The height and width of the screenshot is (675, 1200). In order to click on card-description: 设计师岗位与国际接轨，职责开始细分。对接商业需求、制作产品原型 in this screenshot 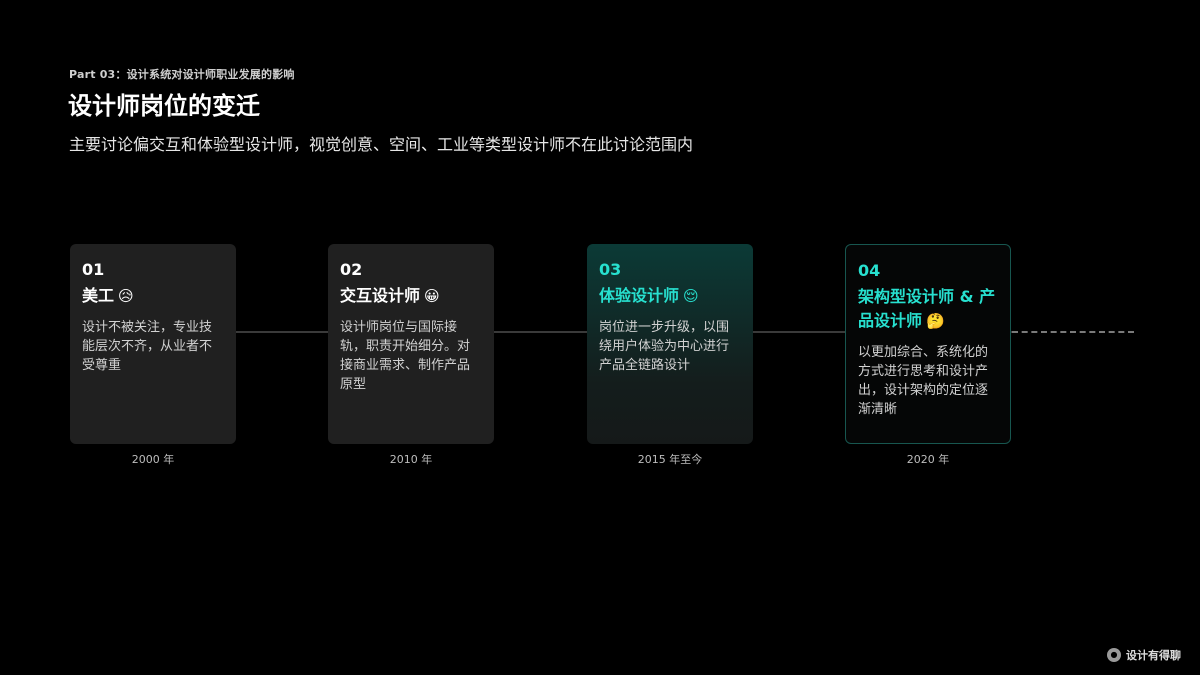, I will do `click(405, 356)`.